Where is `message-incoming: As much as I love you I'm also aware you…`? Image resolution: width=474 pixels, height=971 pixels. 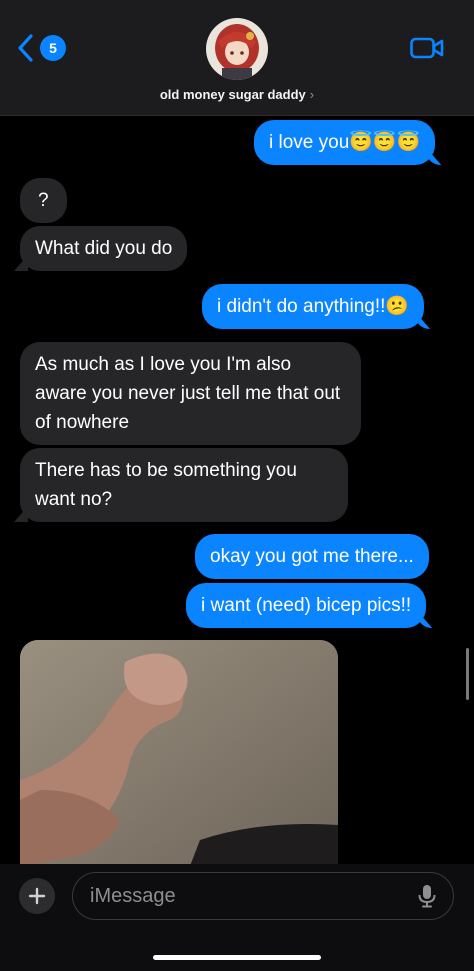 message-incoming: As much as I love you I'm also aware you… is located at coordinates (190, 393).